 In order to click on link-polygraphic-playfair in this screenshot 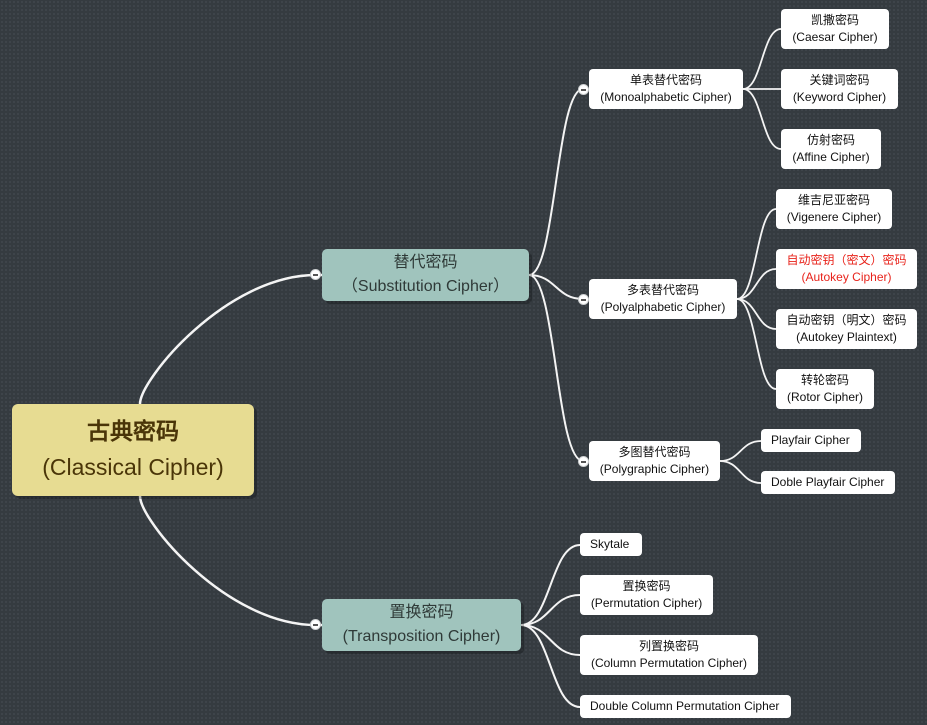, I will do `click(740, 451)`.